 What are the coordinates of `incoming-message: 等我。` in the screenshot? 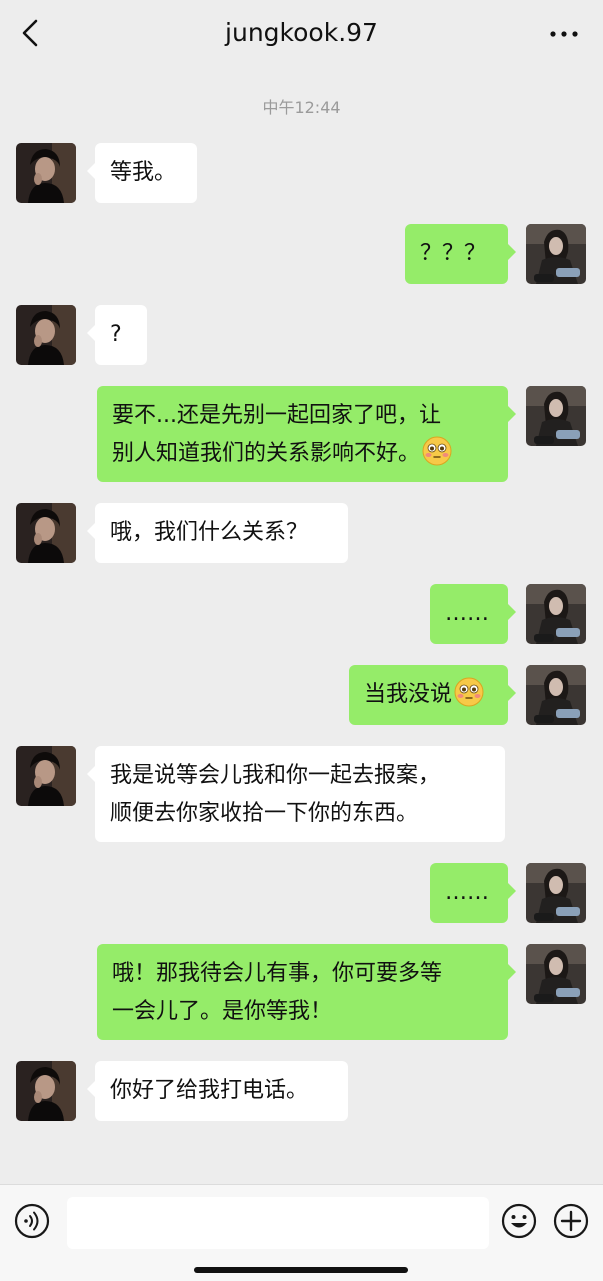 It's located at (142, 173).